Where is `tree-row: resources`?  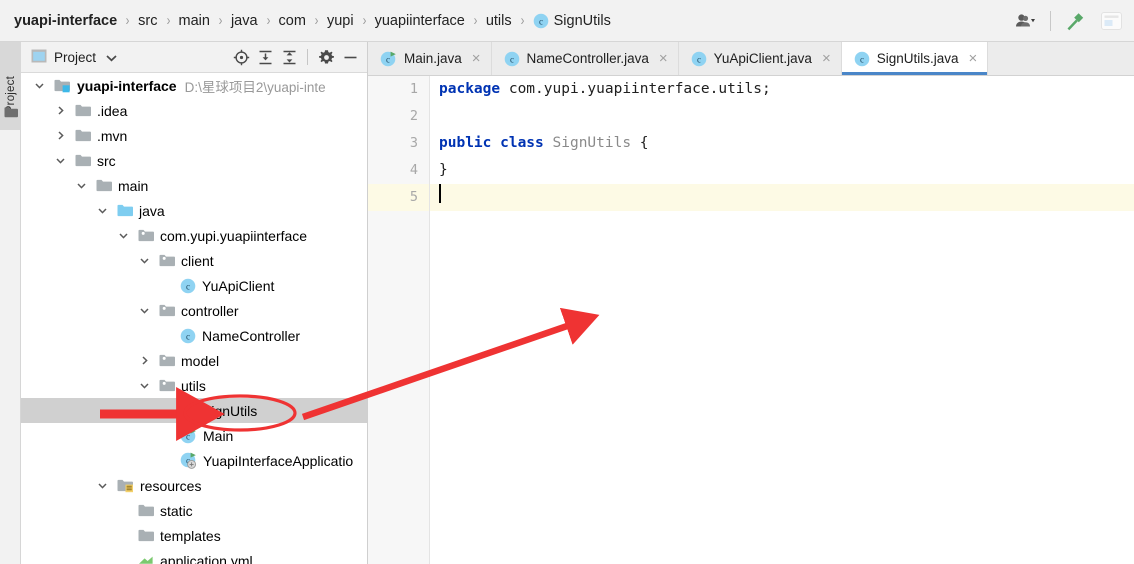 tree-row: resources is located at coordinates (194, 485).